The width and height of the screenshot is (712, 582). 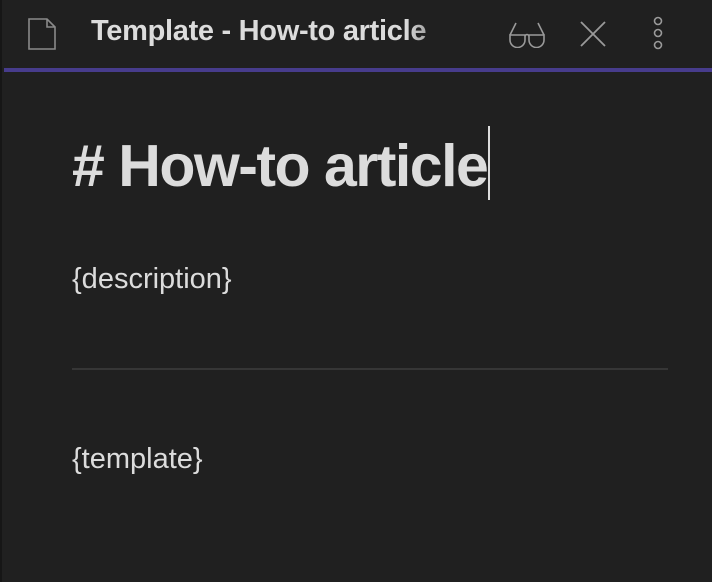 I want to click on tab-header: Template - How-to article, so click(x=357, y=34).